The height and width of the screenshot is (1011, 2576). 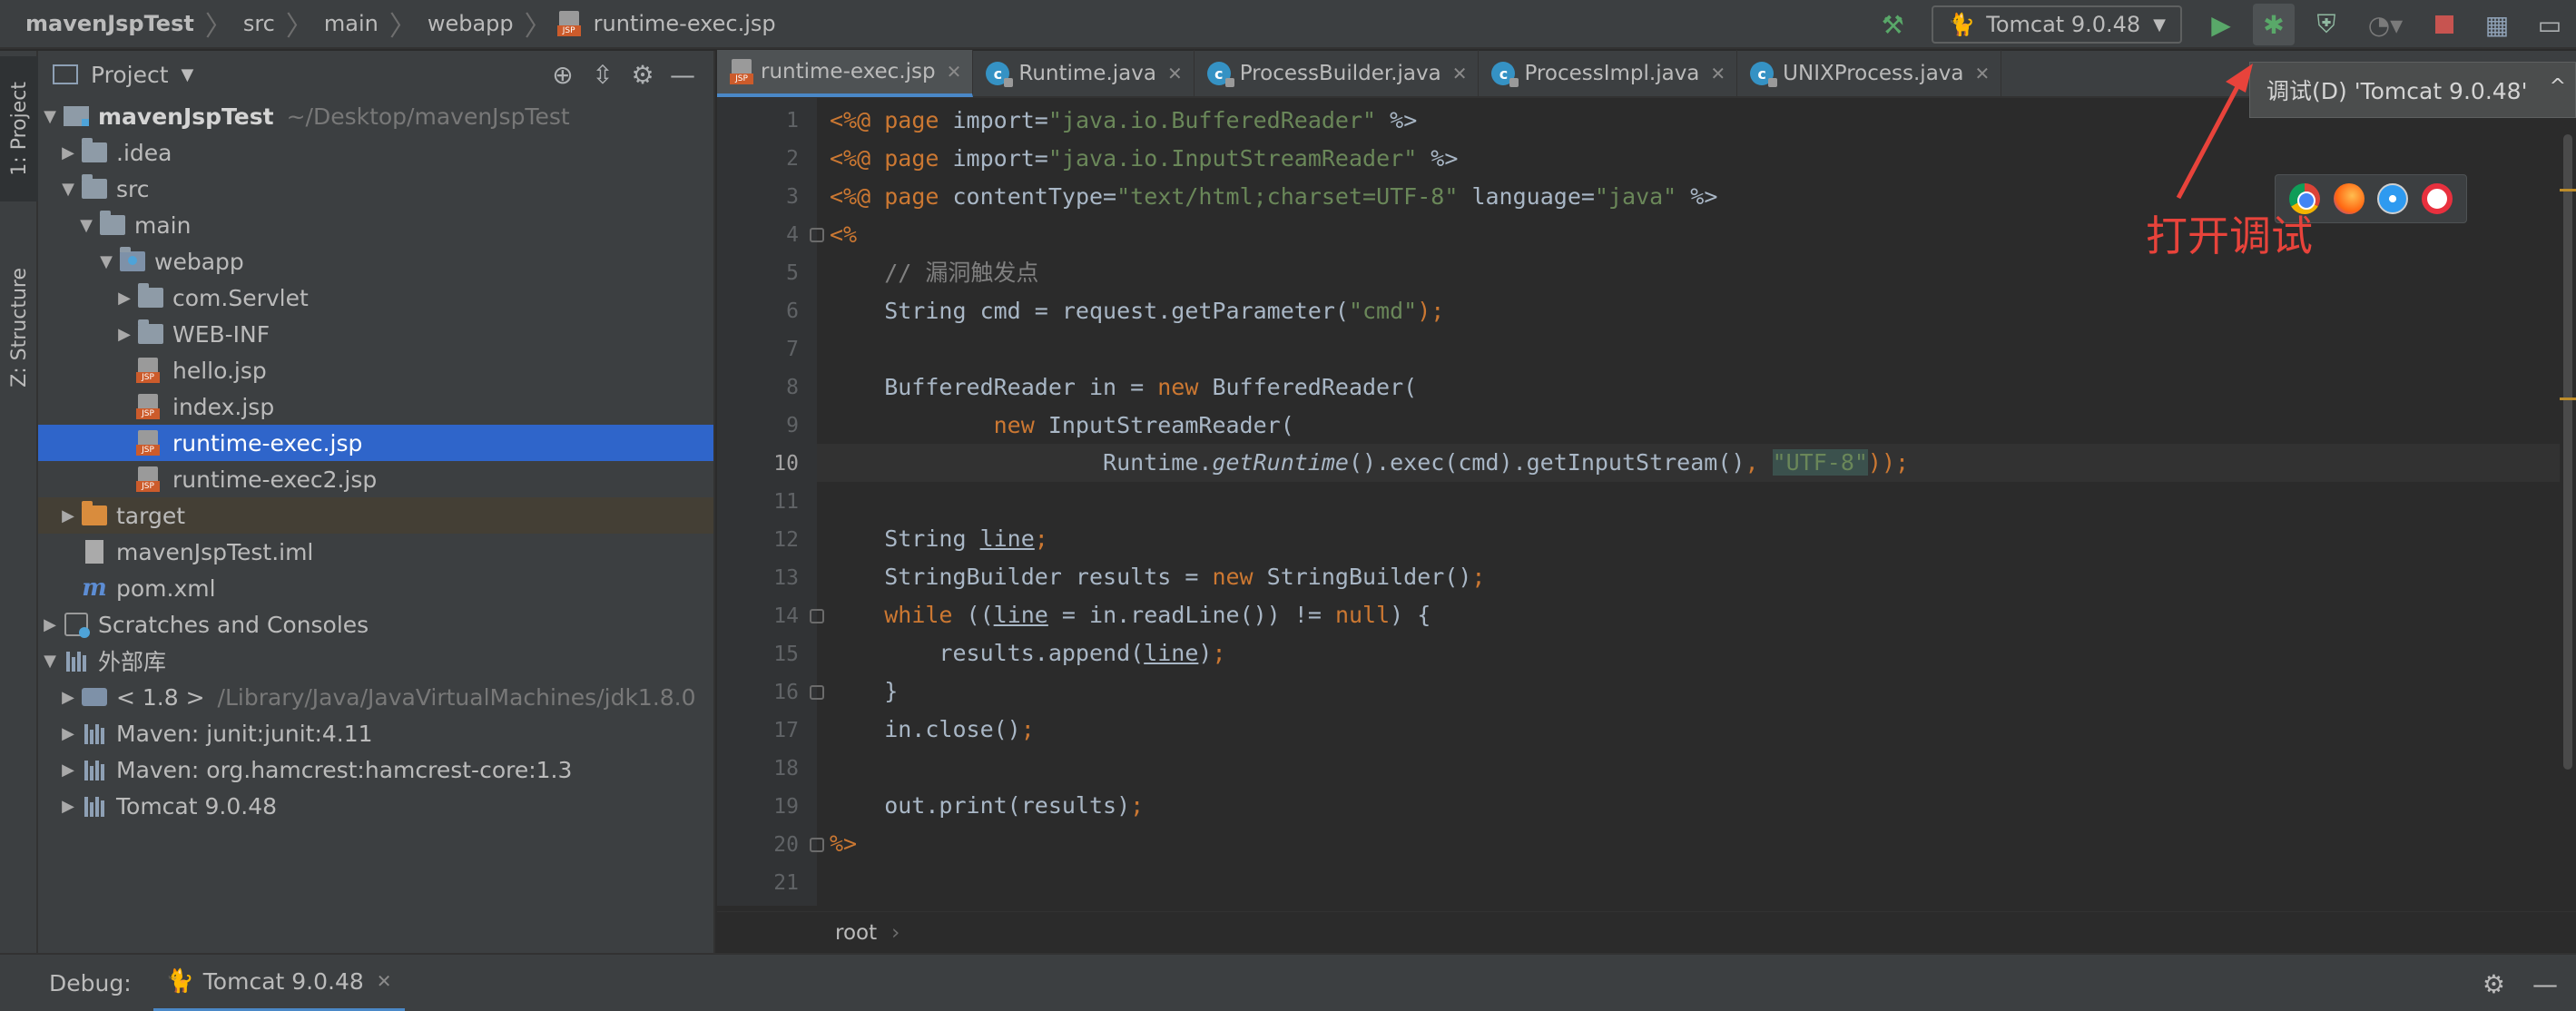 What do you see at coordinates (375, 225) in the screenshot?
I see `tree-item-main: ▼ main` at bounding box center [375, 225].